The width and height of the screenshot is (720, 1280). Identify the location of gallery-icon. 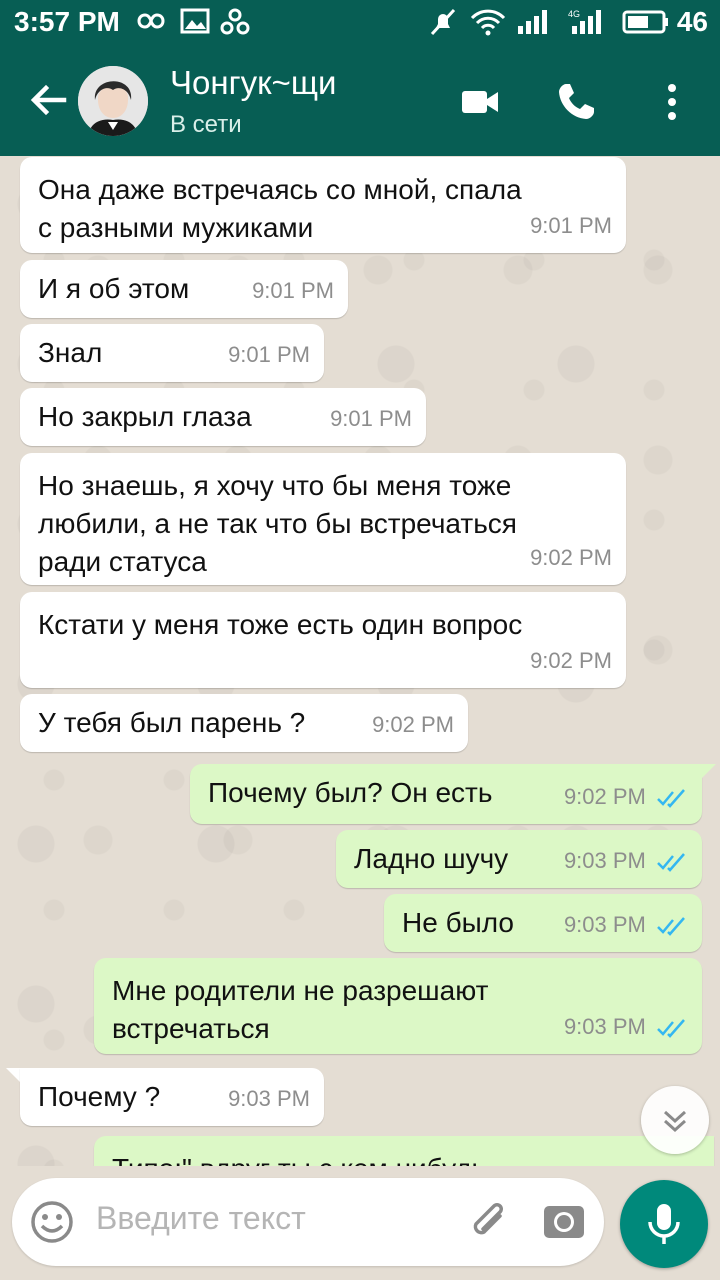
(195, 21).